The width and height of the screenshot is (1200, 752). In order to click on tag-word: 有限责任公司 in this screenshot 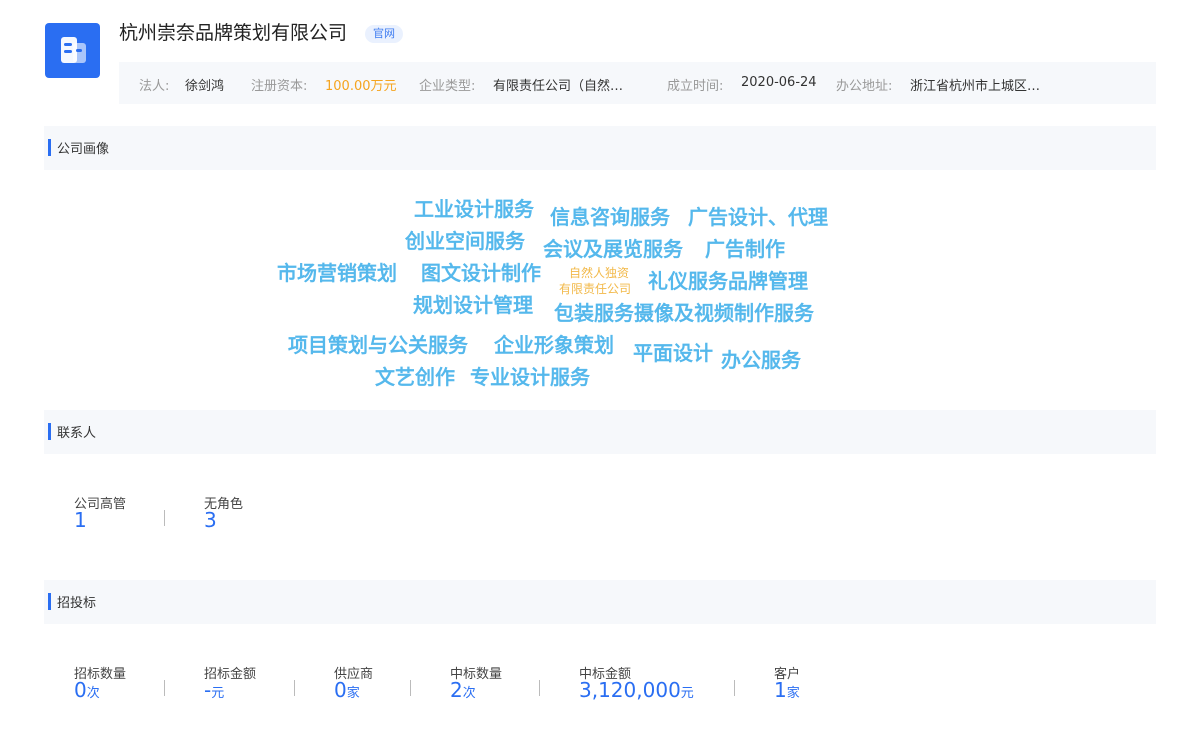, I will do `click(595, 289)`.